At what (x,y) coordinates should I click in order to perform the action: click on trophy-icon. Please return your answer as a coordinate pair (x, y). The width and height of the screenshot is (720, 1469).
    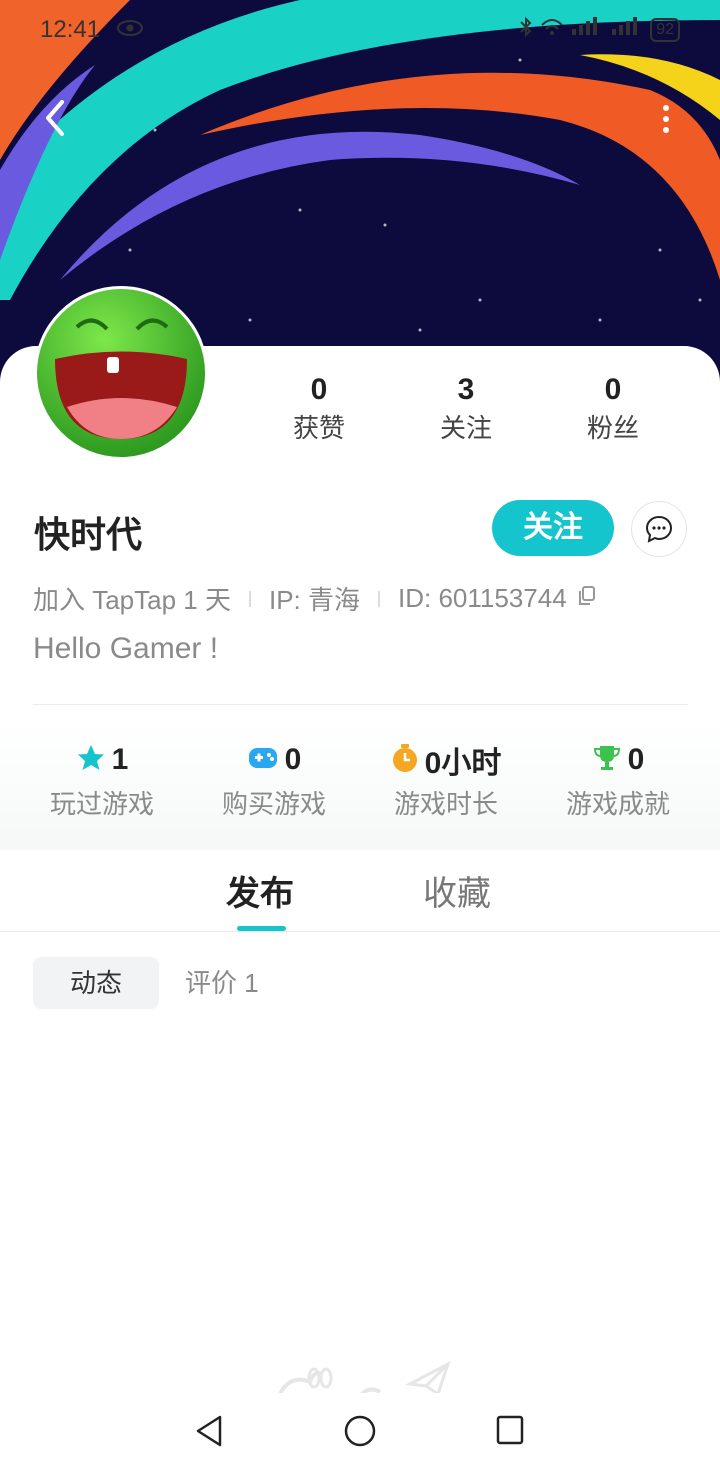
    Looking at the image, I should click on (607, 760).